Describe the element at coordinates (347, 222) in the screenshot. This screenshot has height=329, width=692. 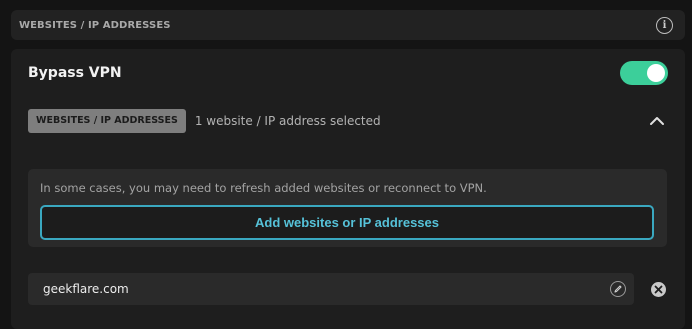
I see `add-websites-button: Add websites or IP addresses` at that location.